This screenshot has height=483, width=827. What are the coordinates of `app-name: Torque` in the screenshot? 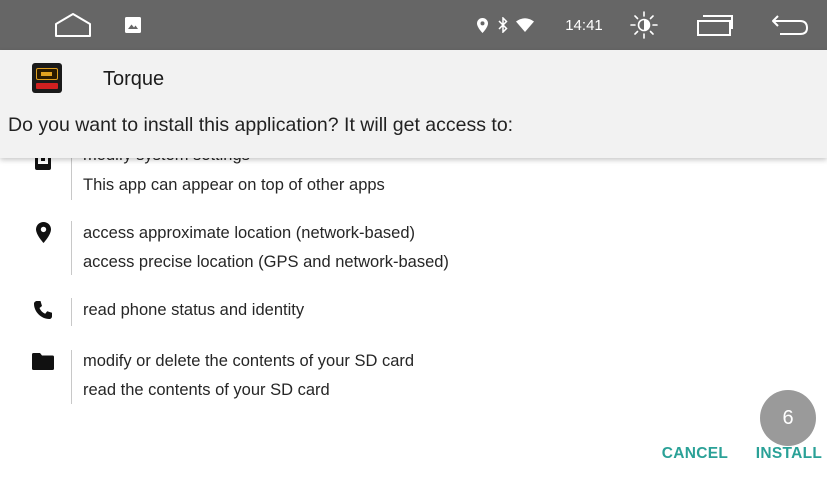 It's located at (134, 79).